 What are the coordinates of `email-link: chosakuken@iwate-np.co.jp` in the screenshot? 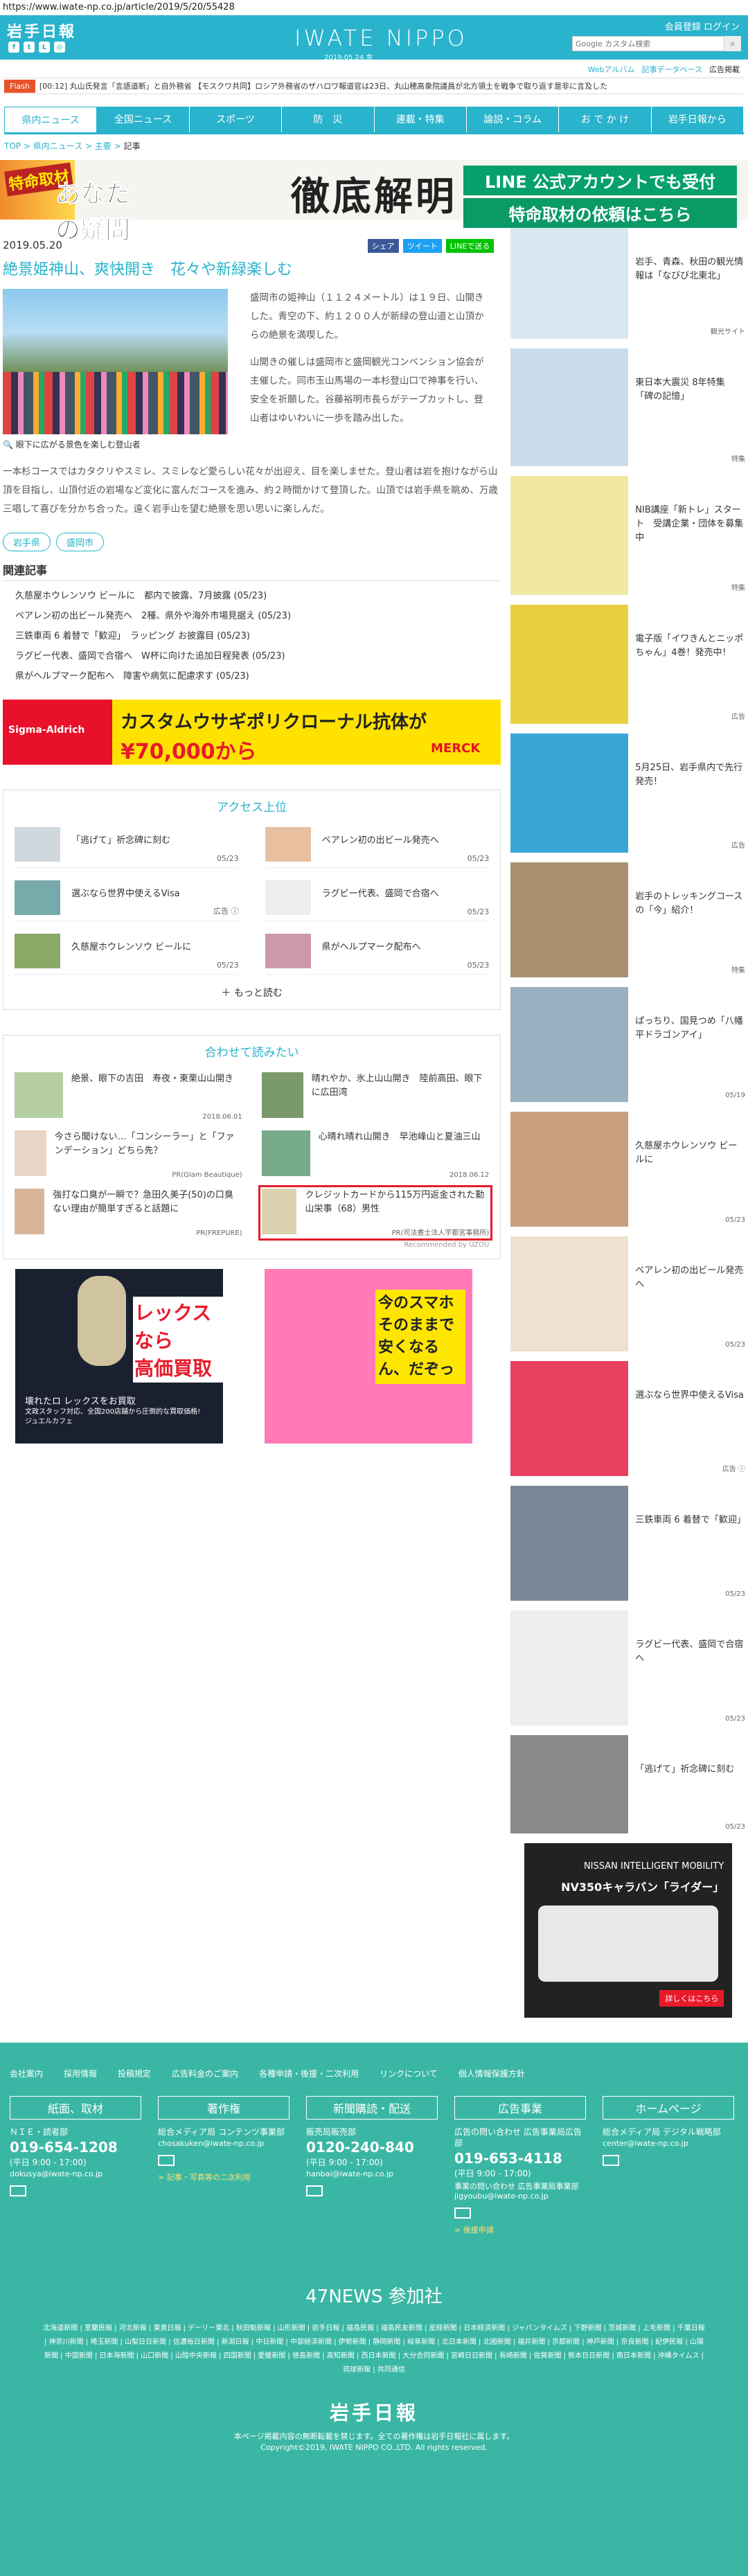 It's located at (224, 2143).